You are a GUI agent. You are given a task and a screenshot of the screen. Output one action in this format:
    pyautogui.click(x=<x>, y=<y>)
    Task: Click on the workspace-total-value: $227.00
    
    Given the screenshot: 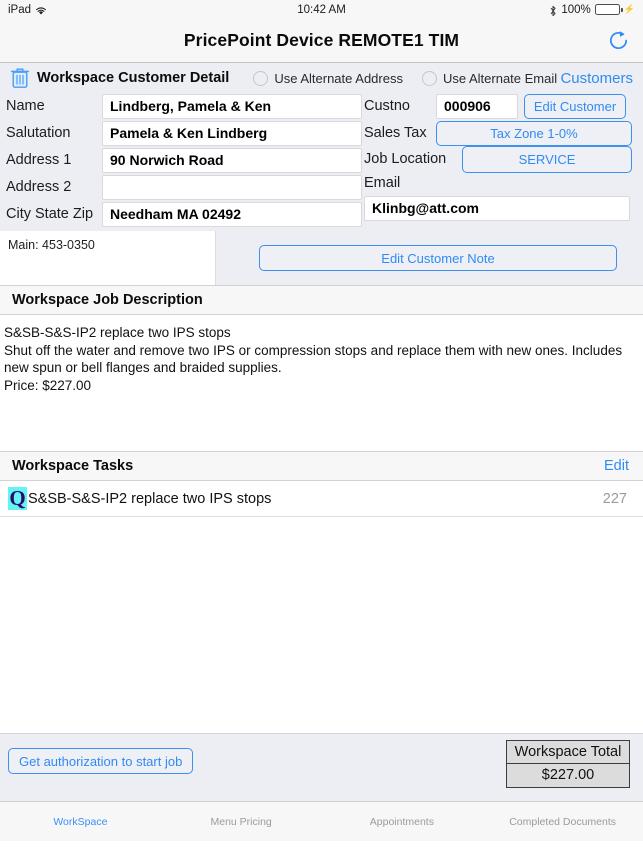 What is the action you would take?
    pyautogui.click(x=568, y=775)
    